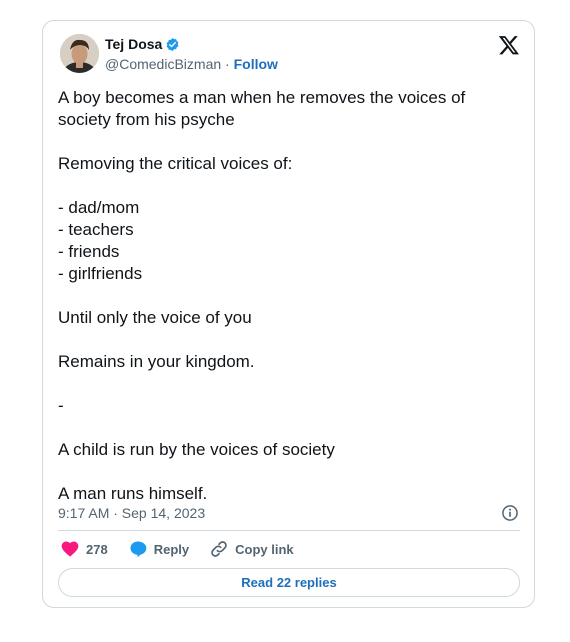 Image resolution: width=570 pixels, height=642 pixels. Describe the element at coordinates (264, 549) in the screenshot. I see `copy-link-label: Copy link` at that location.